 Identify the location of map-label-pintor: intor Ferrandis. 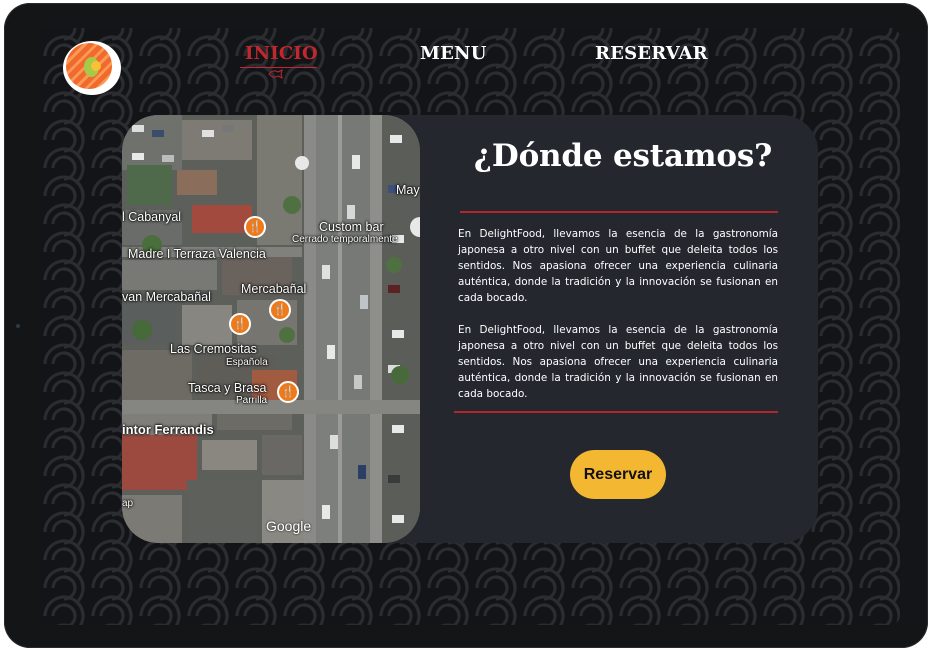
(168, 429).